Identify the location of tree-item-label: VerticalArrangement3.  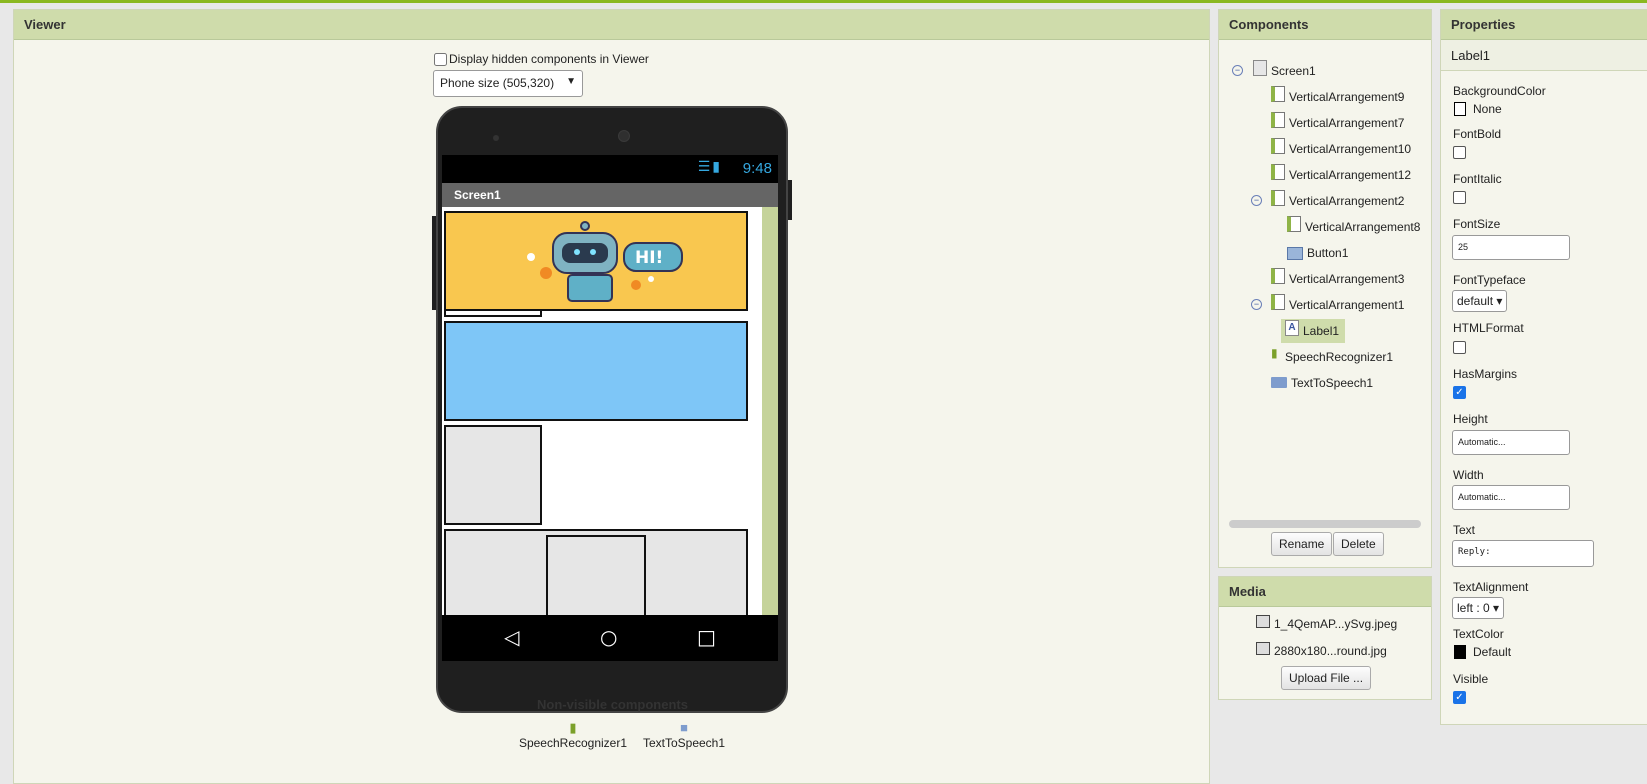
(1347, 279).